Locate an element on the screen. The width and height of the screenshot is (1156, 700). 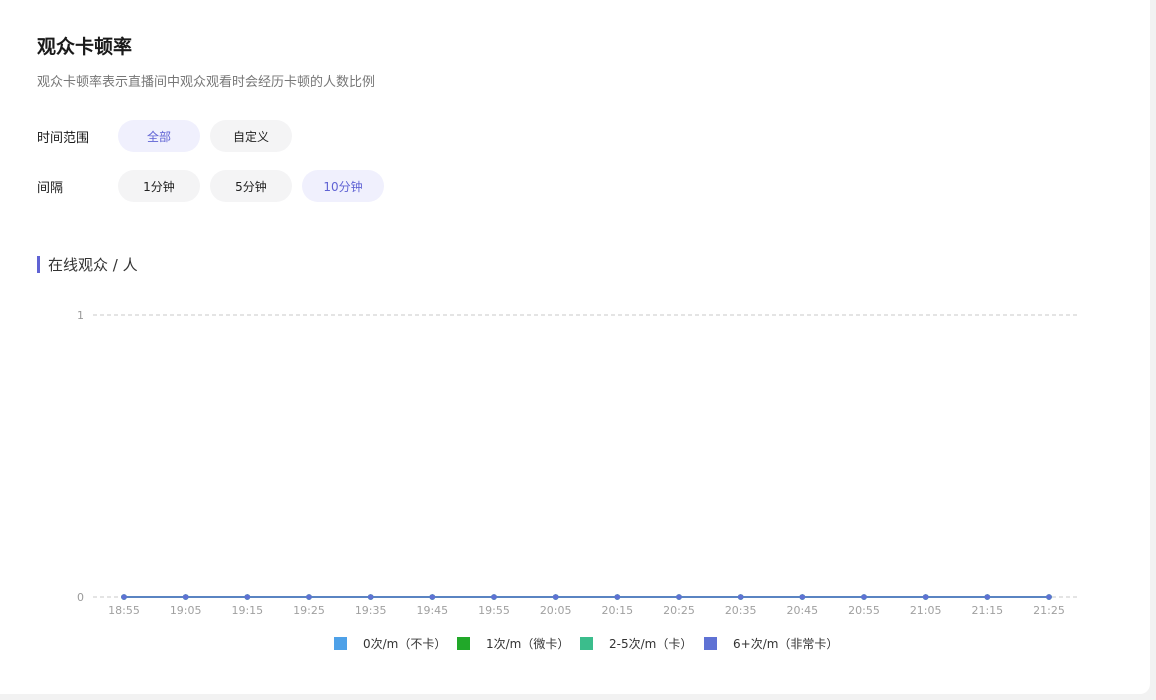
y-tick-label: 1 is located at coordinates (80, 315).